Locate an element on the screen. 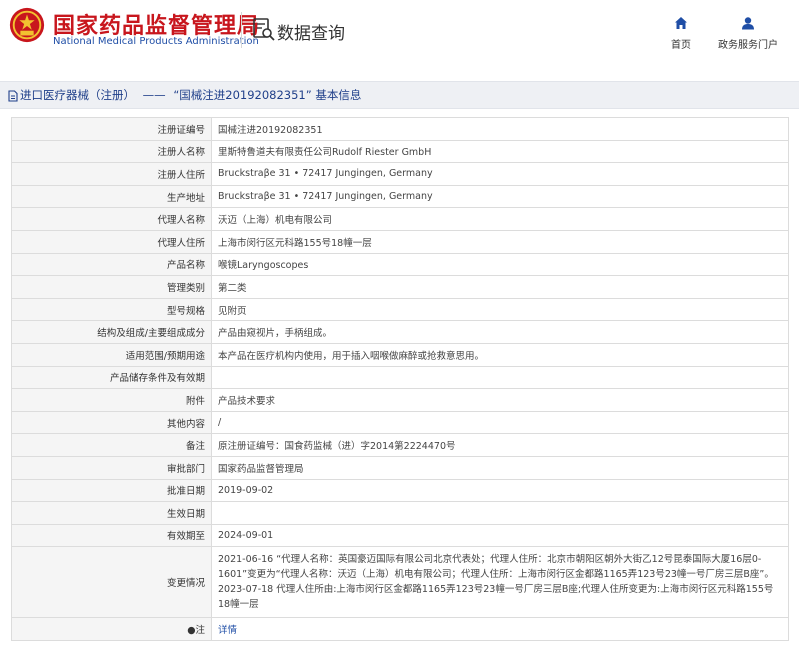 The image size is (799, 648). field-label: 有效期至 is located at coordinates (111, 535).